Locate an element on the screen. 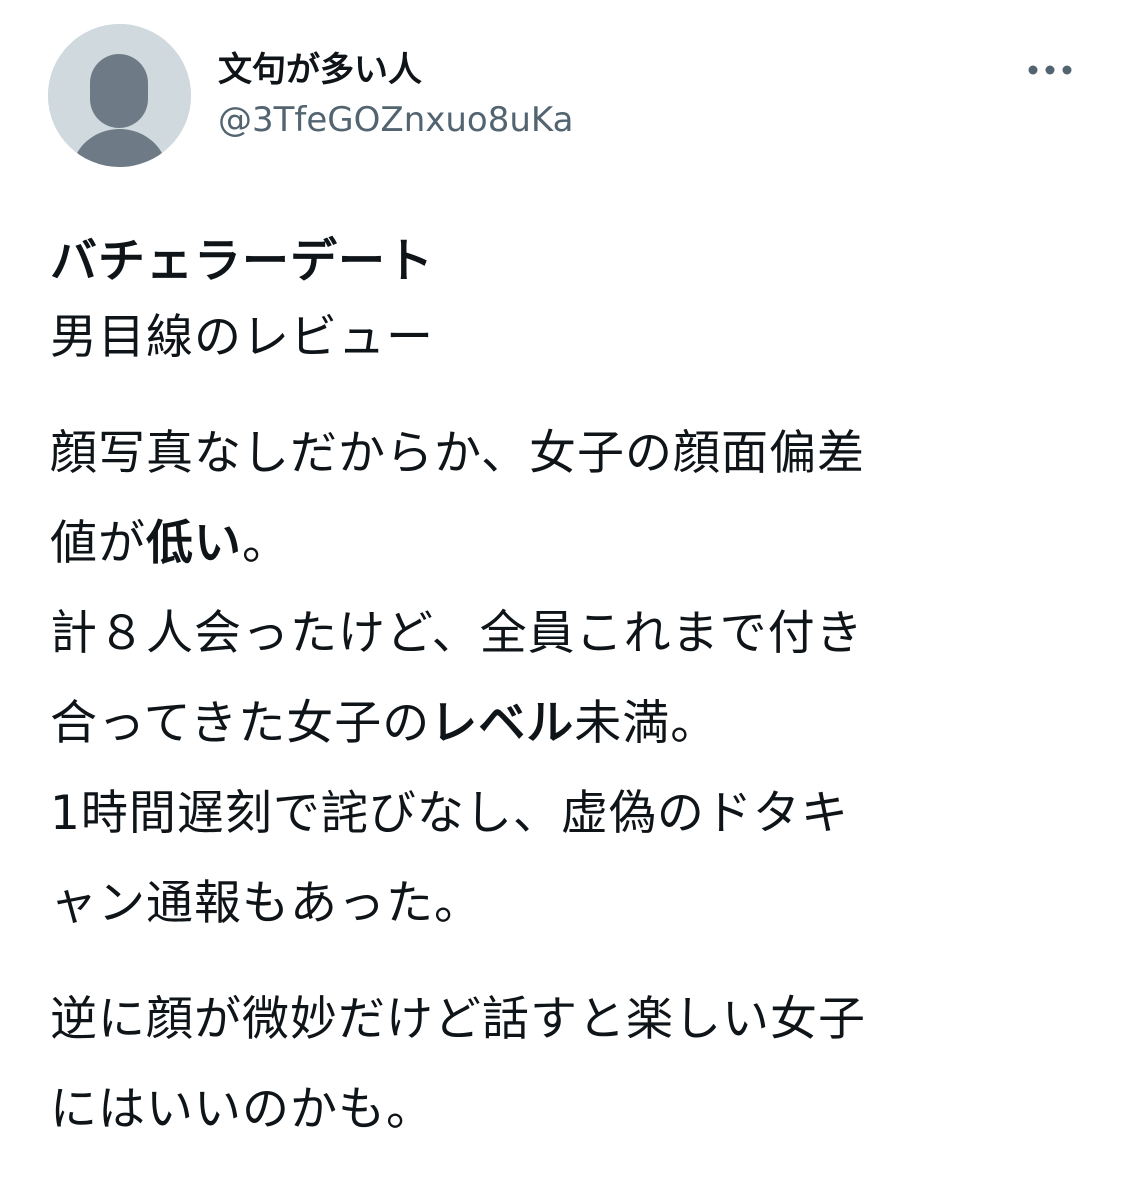 The height and width of the screenshot is (1186, 1125). tweet-text-segment: 値が is located at coordinates (98, 543).